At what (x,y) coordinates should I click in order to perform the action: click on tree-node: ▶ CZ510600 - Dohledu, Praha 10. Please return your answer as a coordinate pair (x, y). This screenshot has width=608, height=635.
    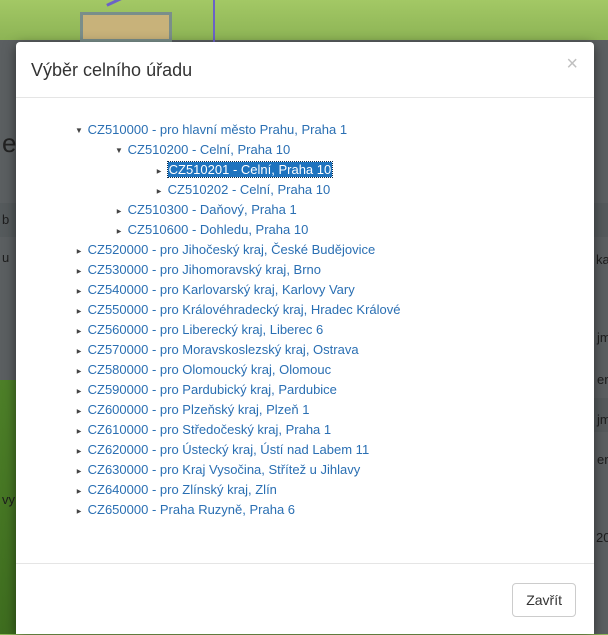
    Looking at the image, I should click on (237, 230).